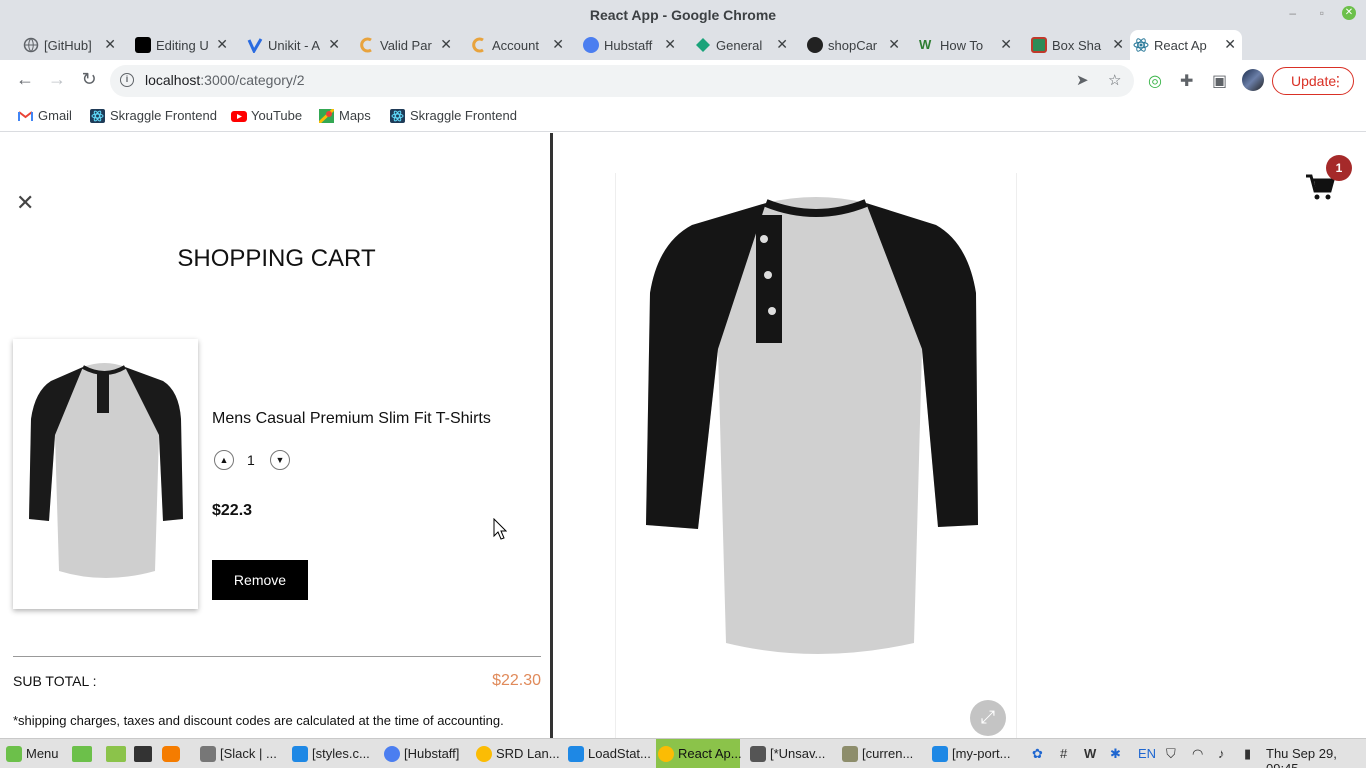  I want to click on vscode-icon, so click(940, 754).